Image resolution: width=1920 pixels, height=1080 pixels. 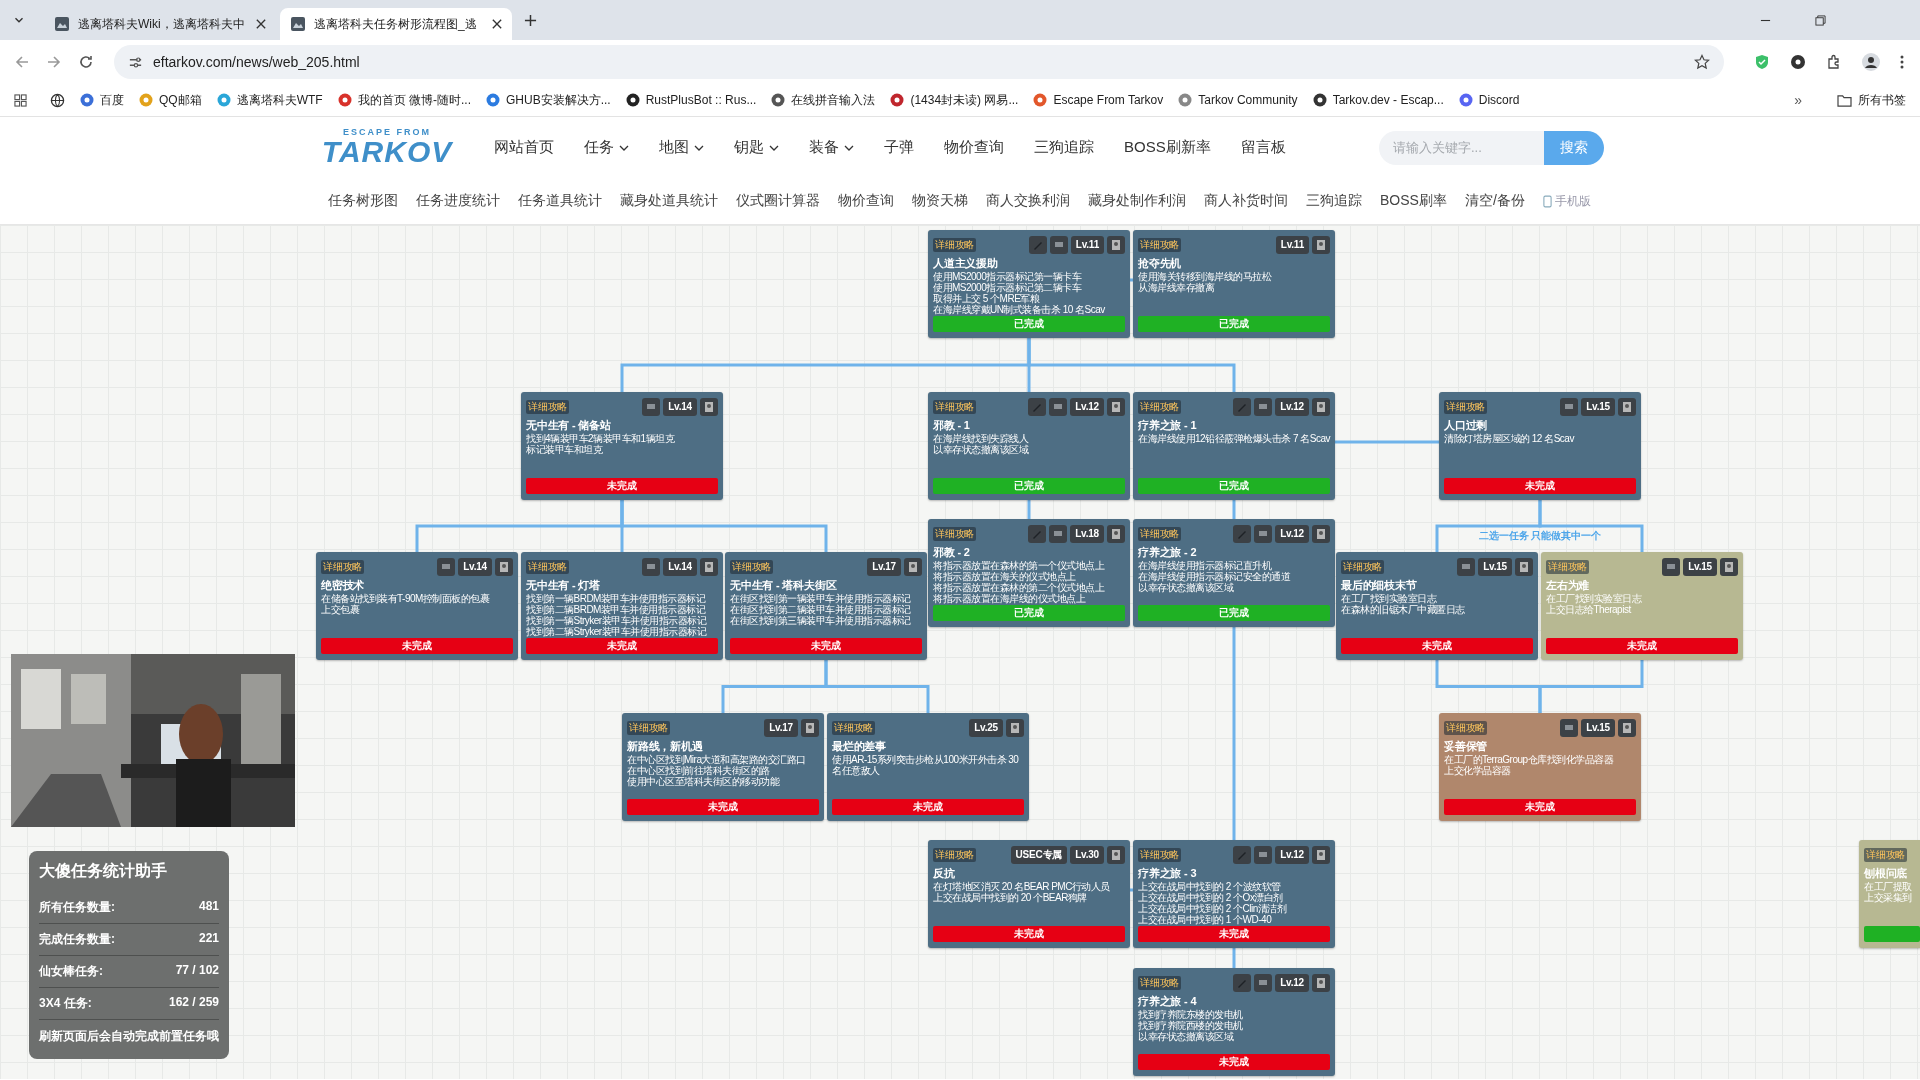 I want to click on objective-text: 从海岸线幸存撤离, so click(x=1176, y=287).